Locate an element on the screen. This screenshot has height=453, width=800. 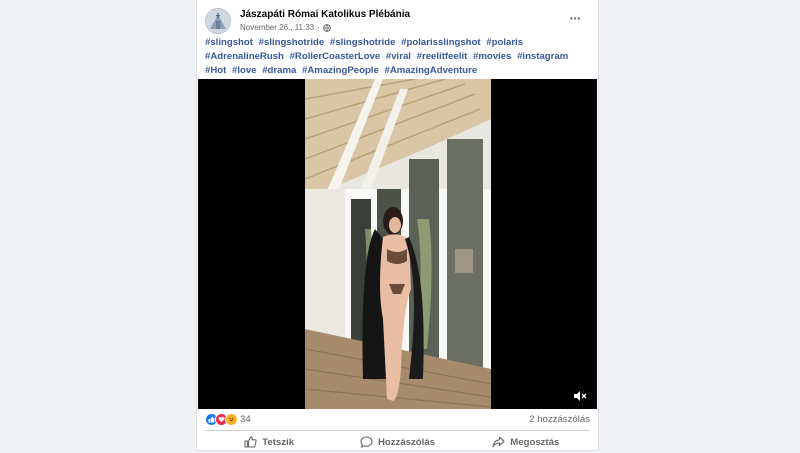
hashtag-link: #viral is located at coordinates (398, 56).